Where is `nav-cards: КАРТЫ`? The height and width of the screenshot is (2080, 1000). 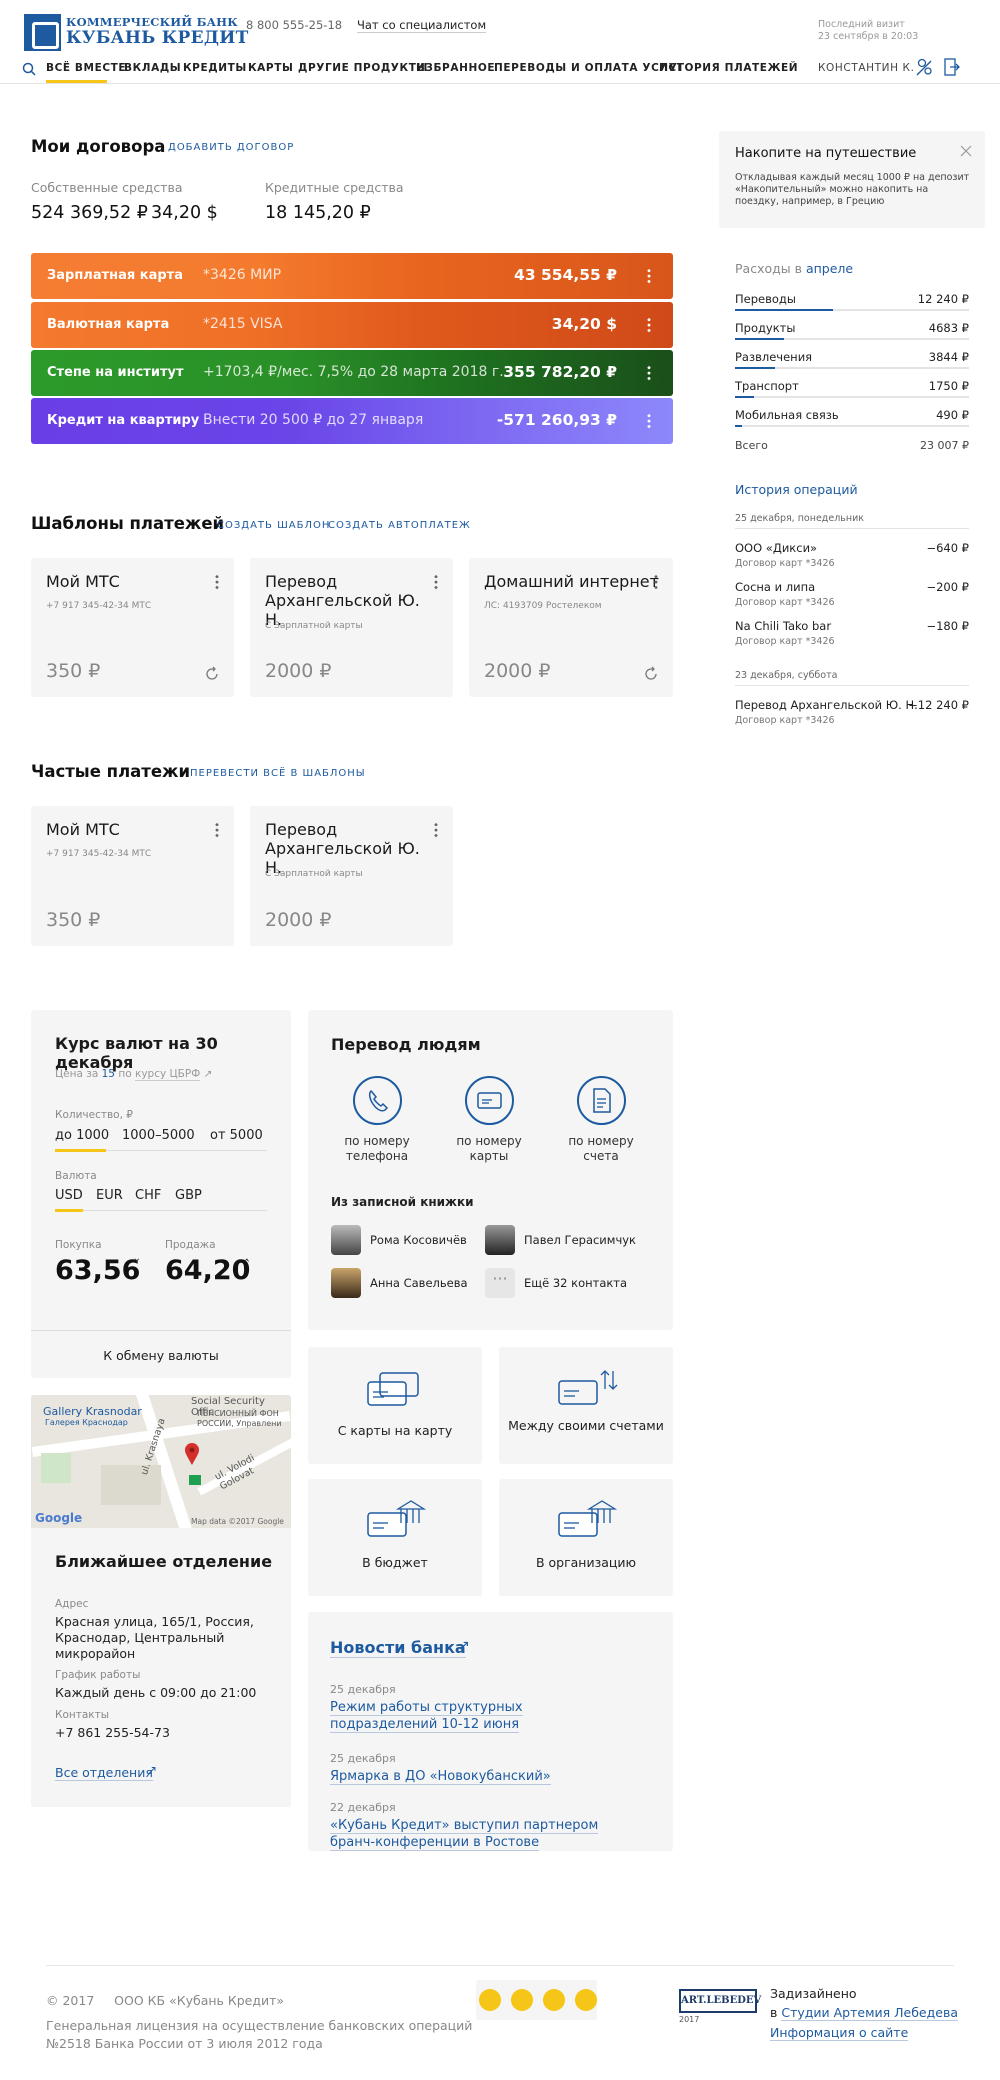 nav-cards: КАРТЫ is located at coordinates (270, 68).